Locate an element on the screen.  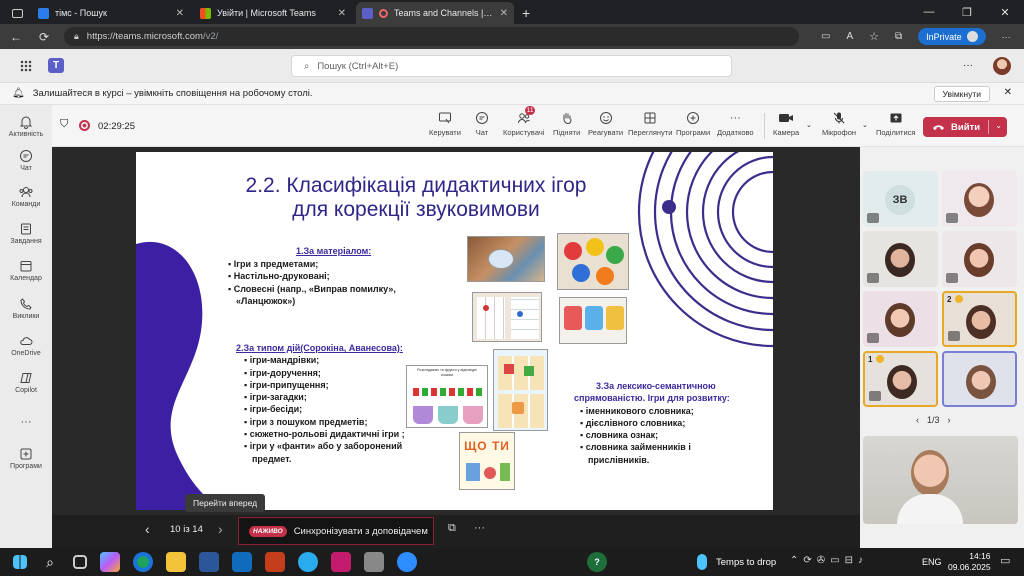
more-menu-icon: ··· is located at coordinates (1006, 37).